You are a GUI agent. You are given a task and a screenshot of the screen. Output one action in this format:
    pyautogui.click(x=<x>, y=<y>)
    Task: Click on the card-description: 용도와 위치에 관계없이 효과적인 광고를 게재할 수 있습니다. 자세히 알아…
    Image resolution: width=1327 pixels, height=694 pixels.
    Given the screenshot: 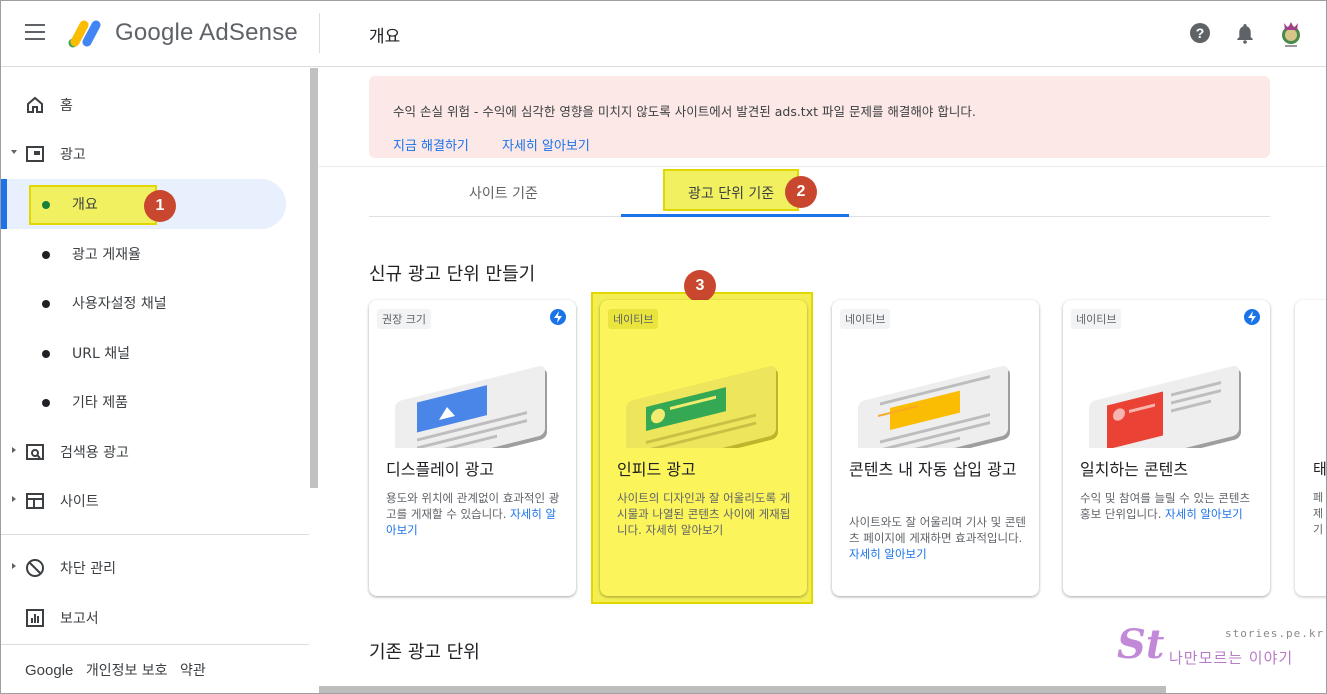 What is the action you would take?
    pyautogui.click(x=473, y=514)
    